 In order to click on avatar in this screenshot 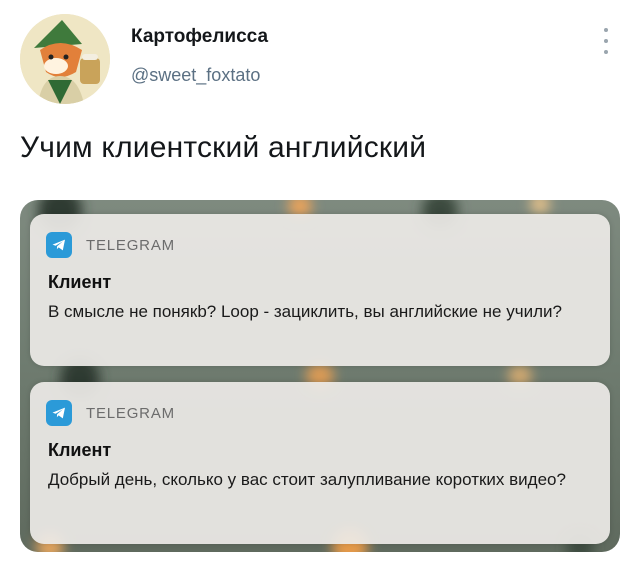, I will do `click(65, 59)`.